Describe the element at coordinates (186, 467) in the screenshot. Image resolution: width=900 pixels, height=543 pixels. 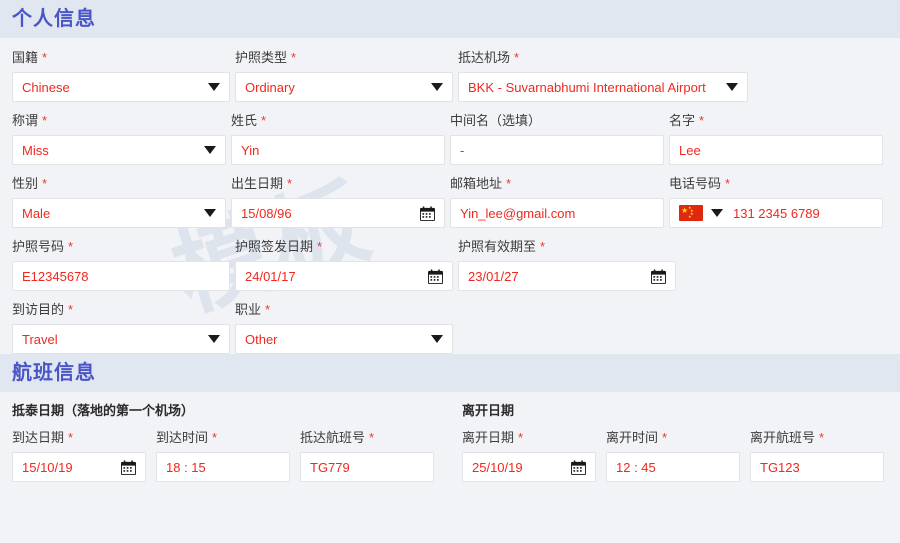
I see `field-value-到达时间: 18 : 15` at that location.